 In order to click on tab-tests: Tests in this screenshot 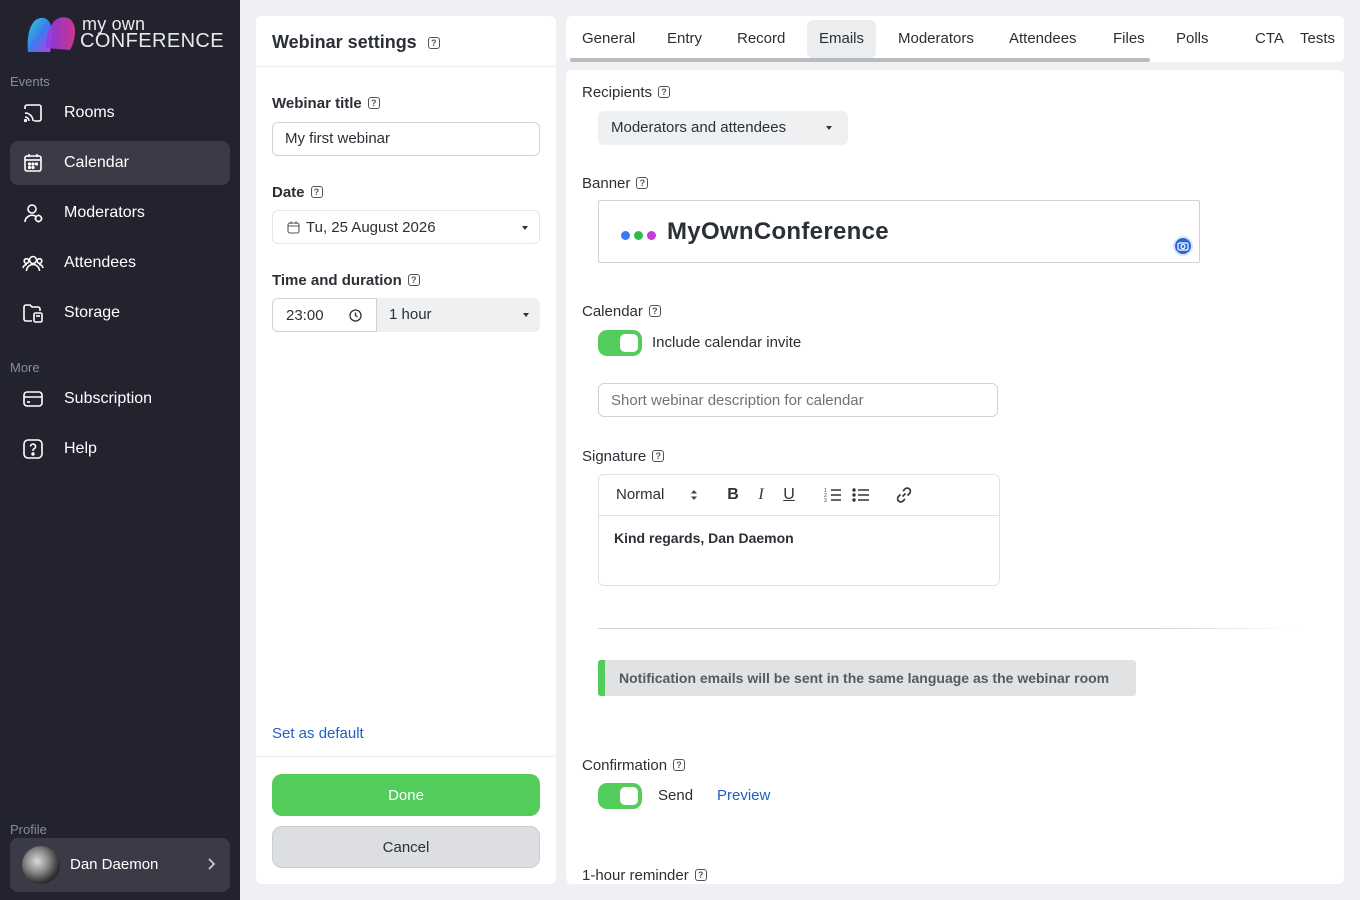, I will do `click(1316, 39)`.